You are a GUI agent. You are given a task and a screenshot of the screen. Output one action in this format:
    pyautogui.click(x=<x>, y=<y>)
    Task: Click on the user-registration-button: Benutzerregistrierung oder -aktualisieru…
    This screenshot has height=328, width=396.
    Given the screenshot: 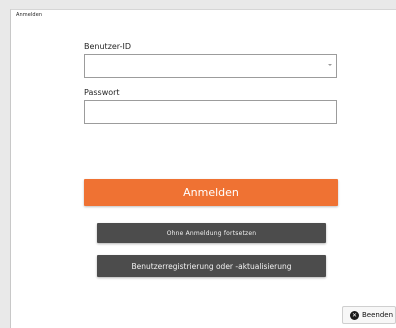 What is the action you would take?
    pyautogui.click(x=211, y=266)
    